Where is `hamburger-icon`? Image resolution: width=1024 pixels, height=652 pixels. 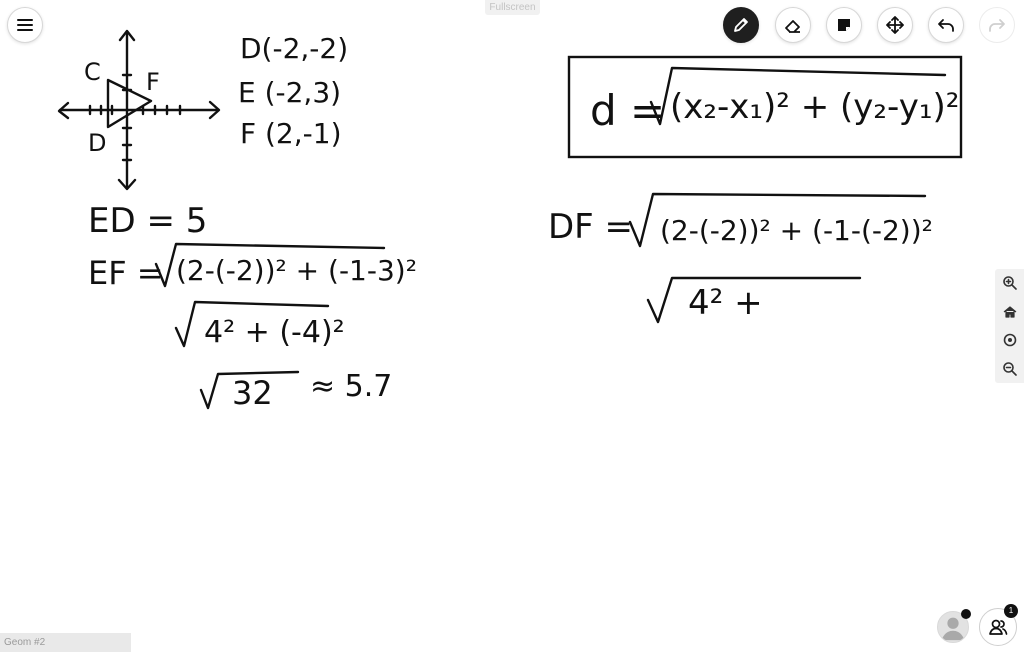
hamburger-icon is located at coordinates (25, 25).